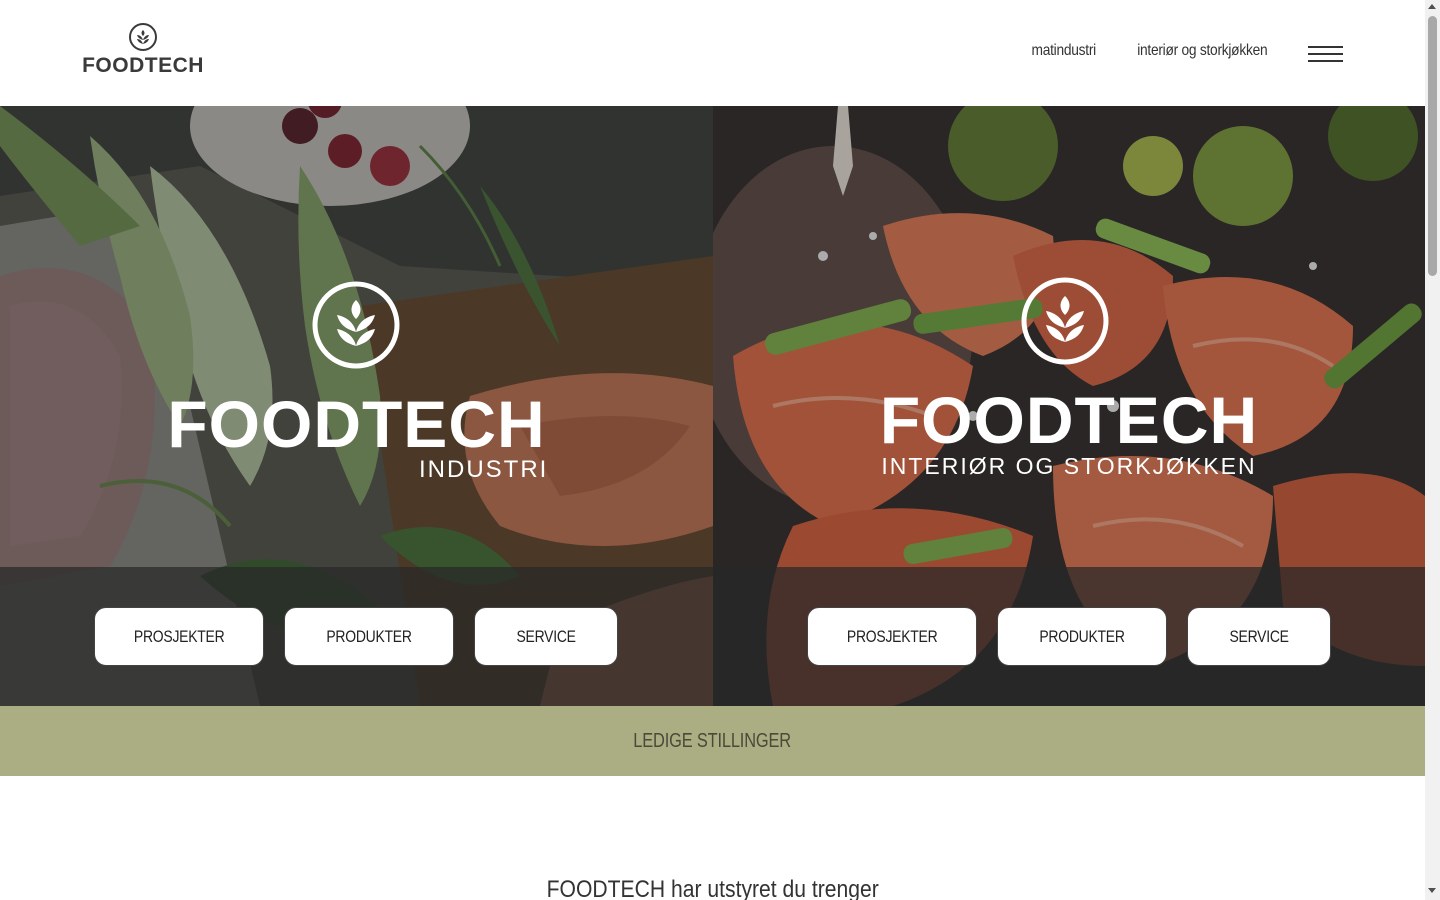 The image size is (1440, 900). What do you see at coordinates (1432, 6) in the screenshot?
I see `scroll-up-arrow-icon` at bounding box center [1432, 6].